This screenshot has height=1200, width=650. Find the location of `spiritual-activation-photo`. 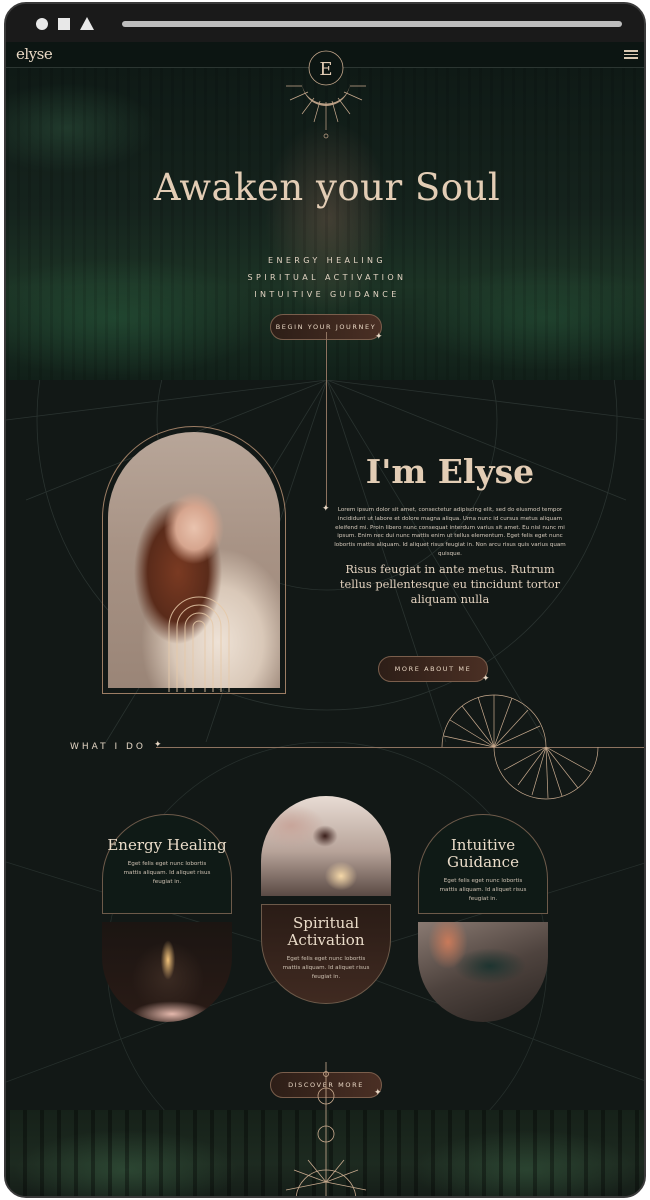

spiritual-activation-photo is located at coordinates (326, 846).